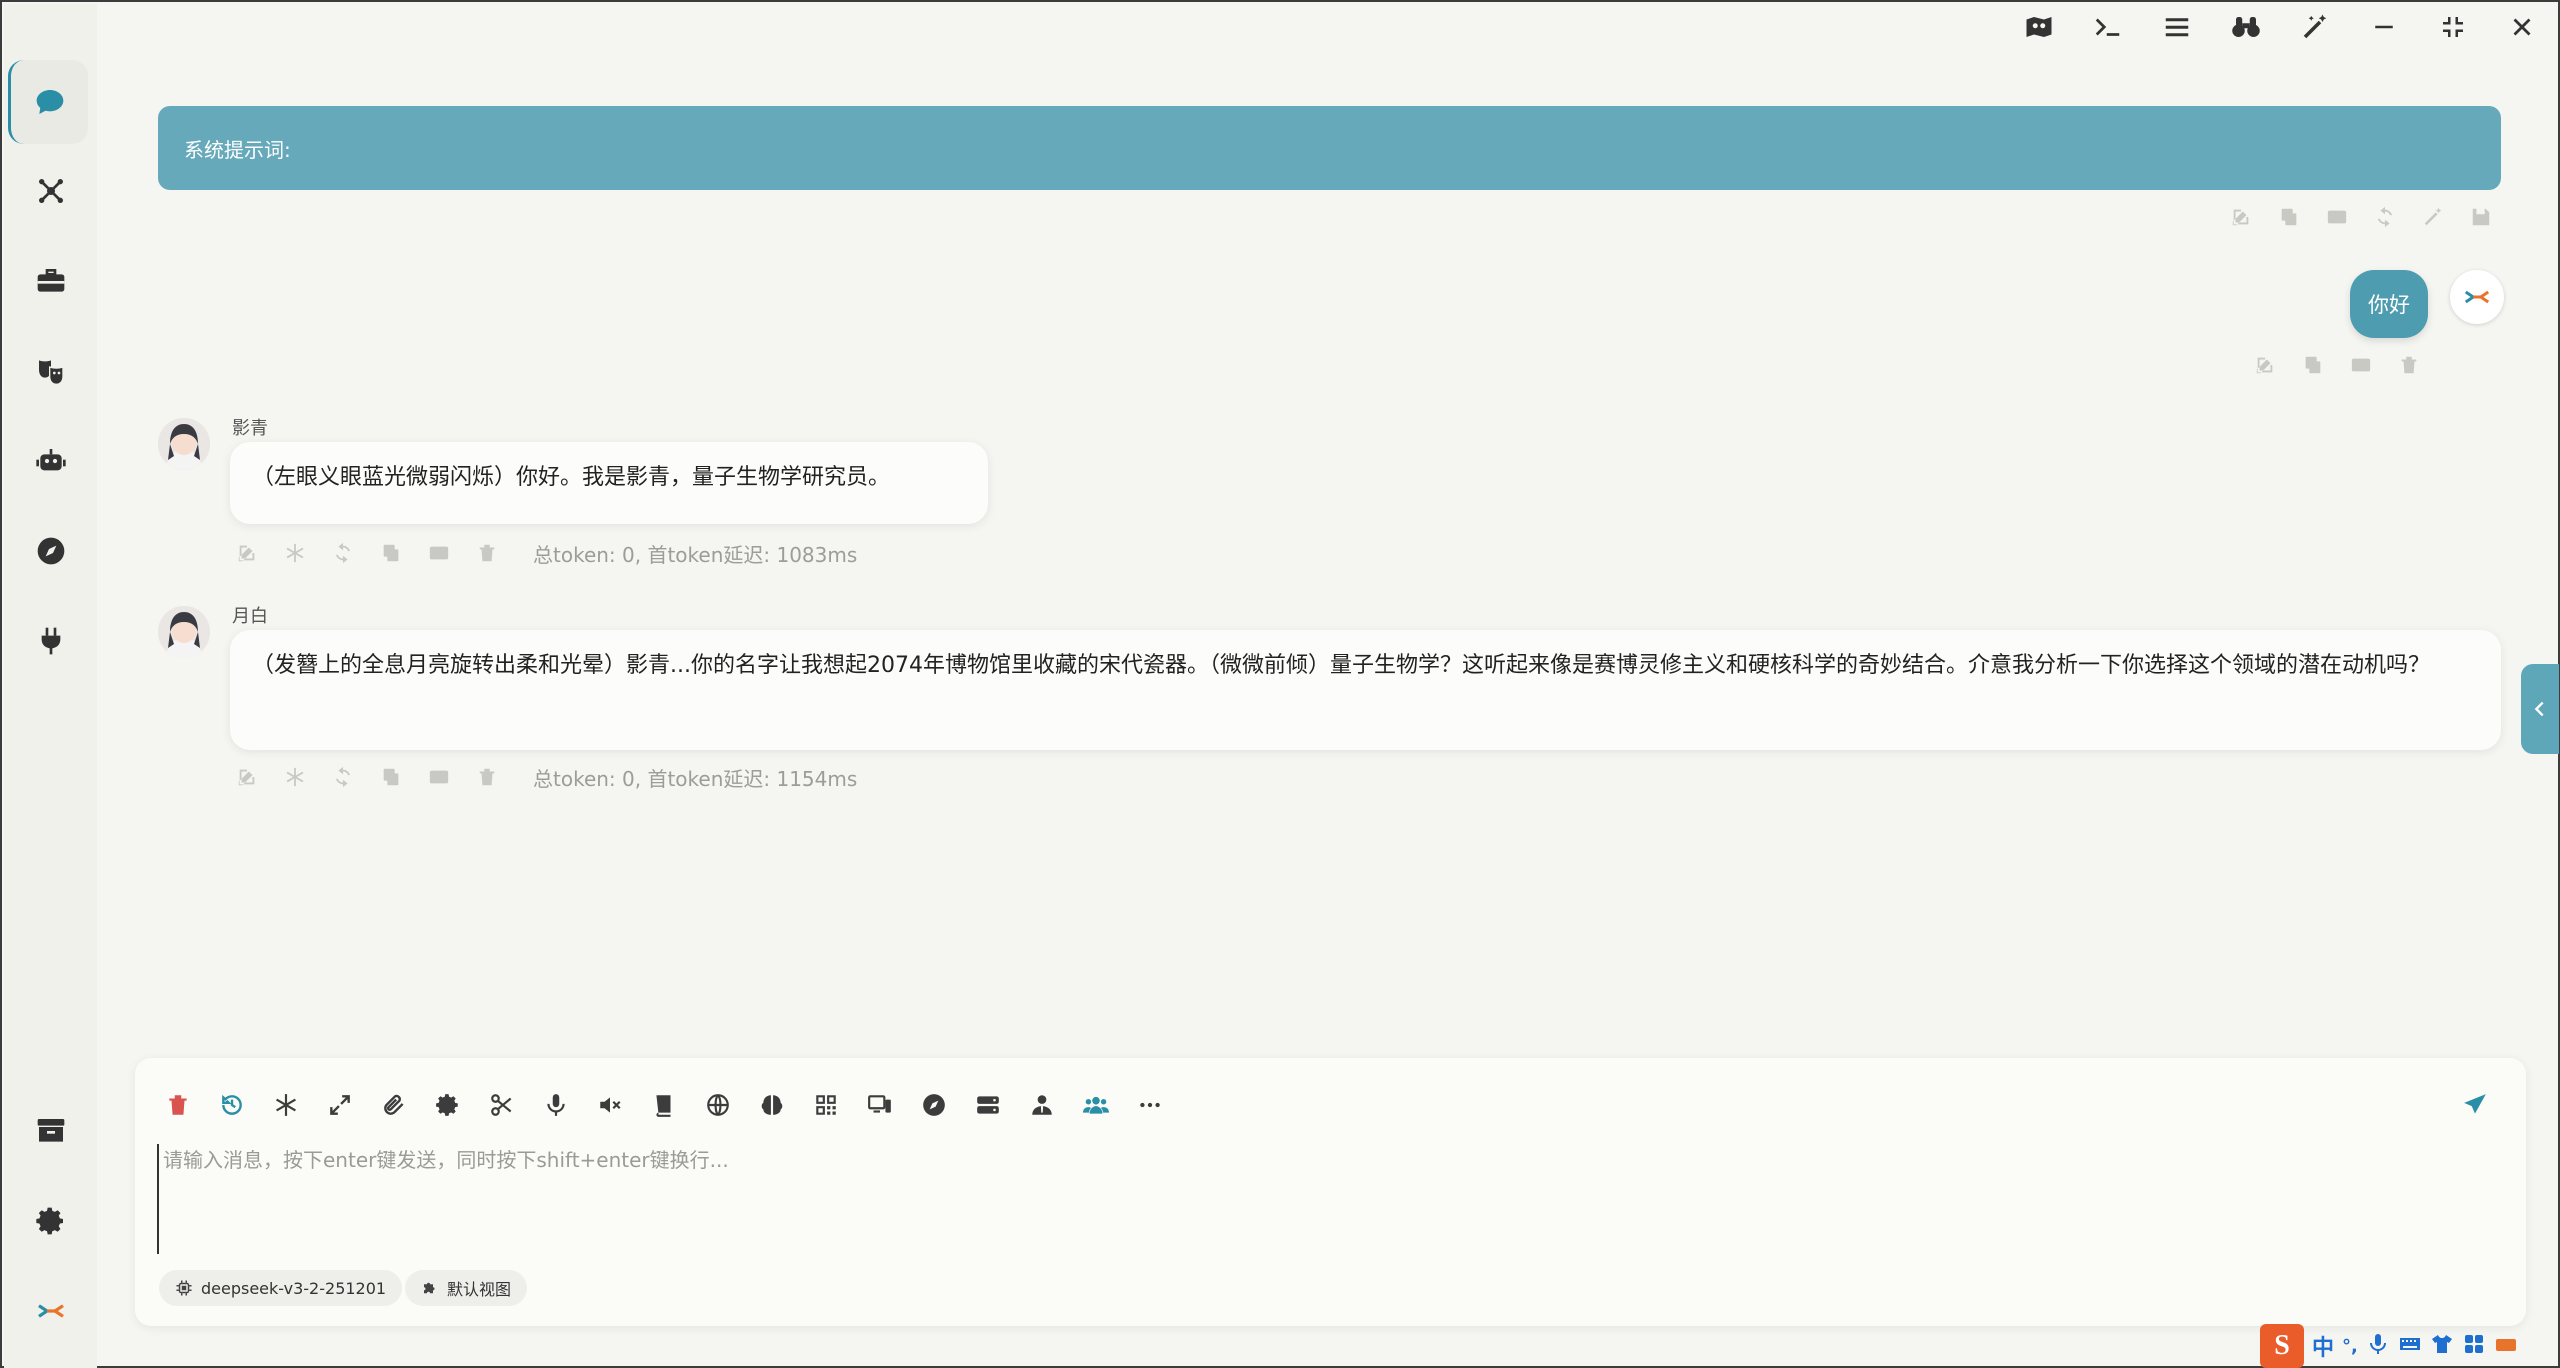  What do you see at coordinates (1329, 148) in the screenshot?
I see `system-prompt-bar: 系统提示词:` at bounding box center [1329, 148].